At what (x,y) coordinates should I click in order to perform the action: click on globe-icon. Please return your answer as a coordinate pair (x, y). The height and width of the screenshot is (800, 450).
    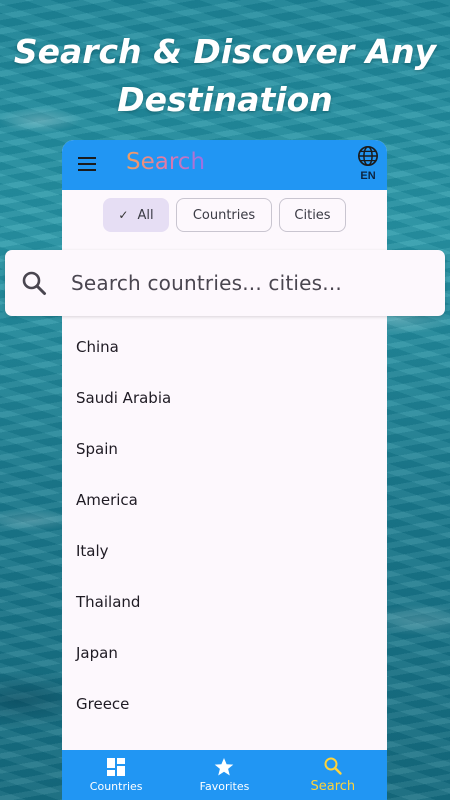
    Looking at the image, I should click on (368, 156).